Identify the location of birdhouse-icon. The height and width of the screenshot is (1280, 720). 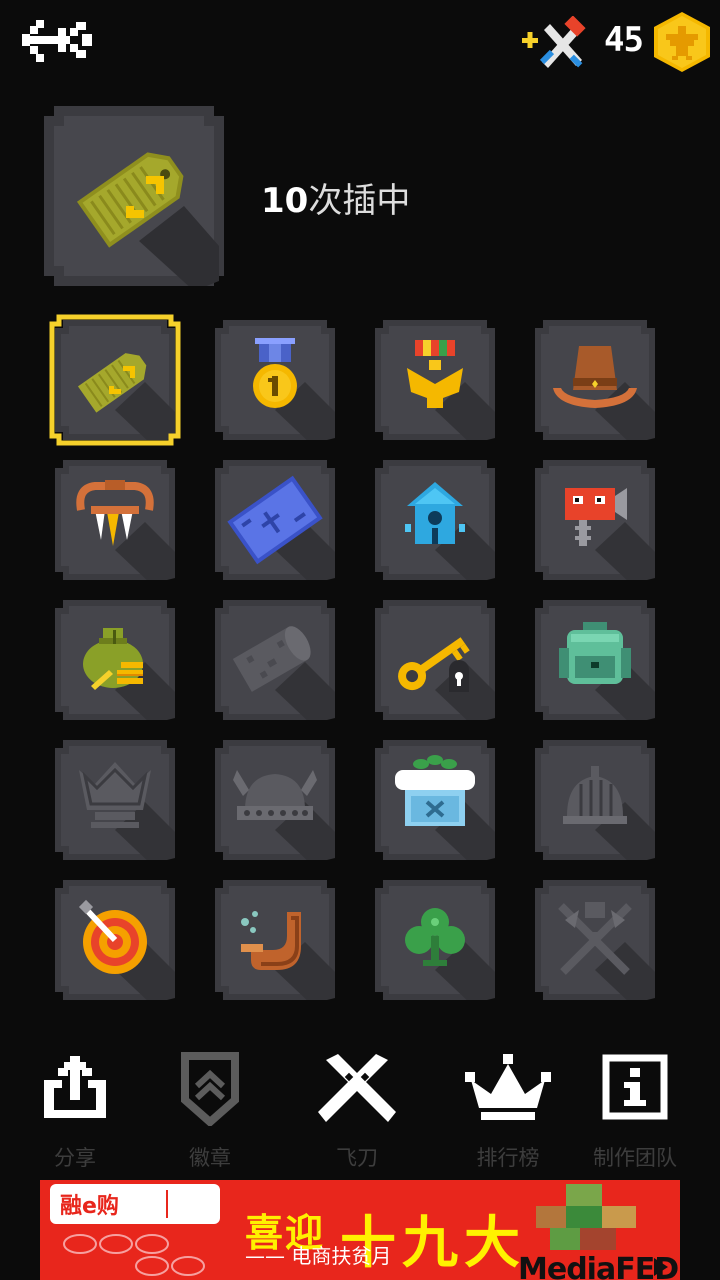
(435, 520).